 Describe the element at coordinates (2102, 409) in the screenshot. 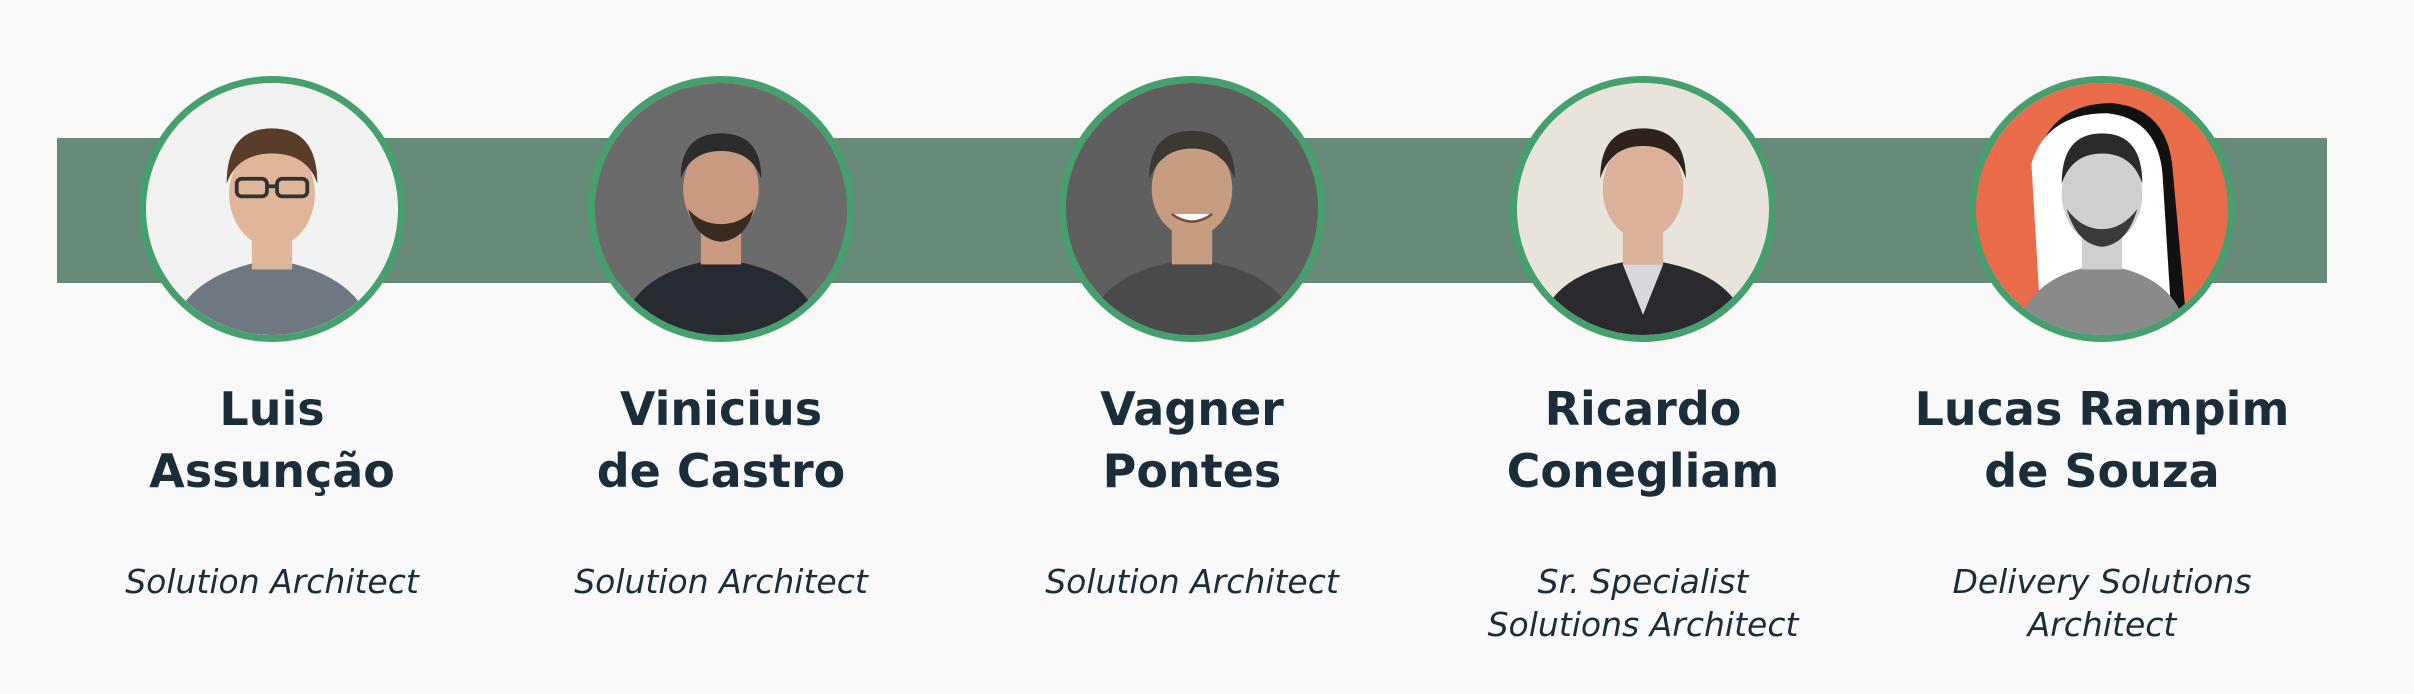

I see `member-name-line-1: Lucas Rampim` at that location.